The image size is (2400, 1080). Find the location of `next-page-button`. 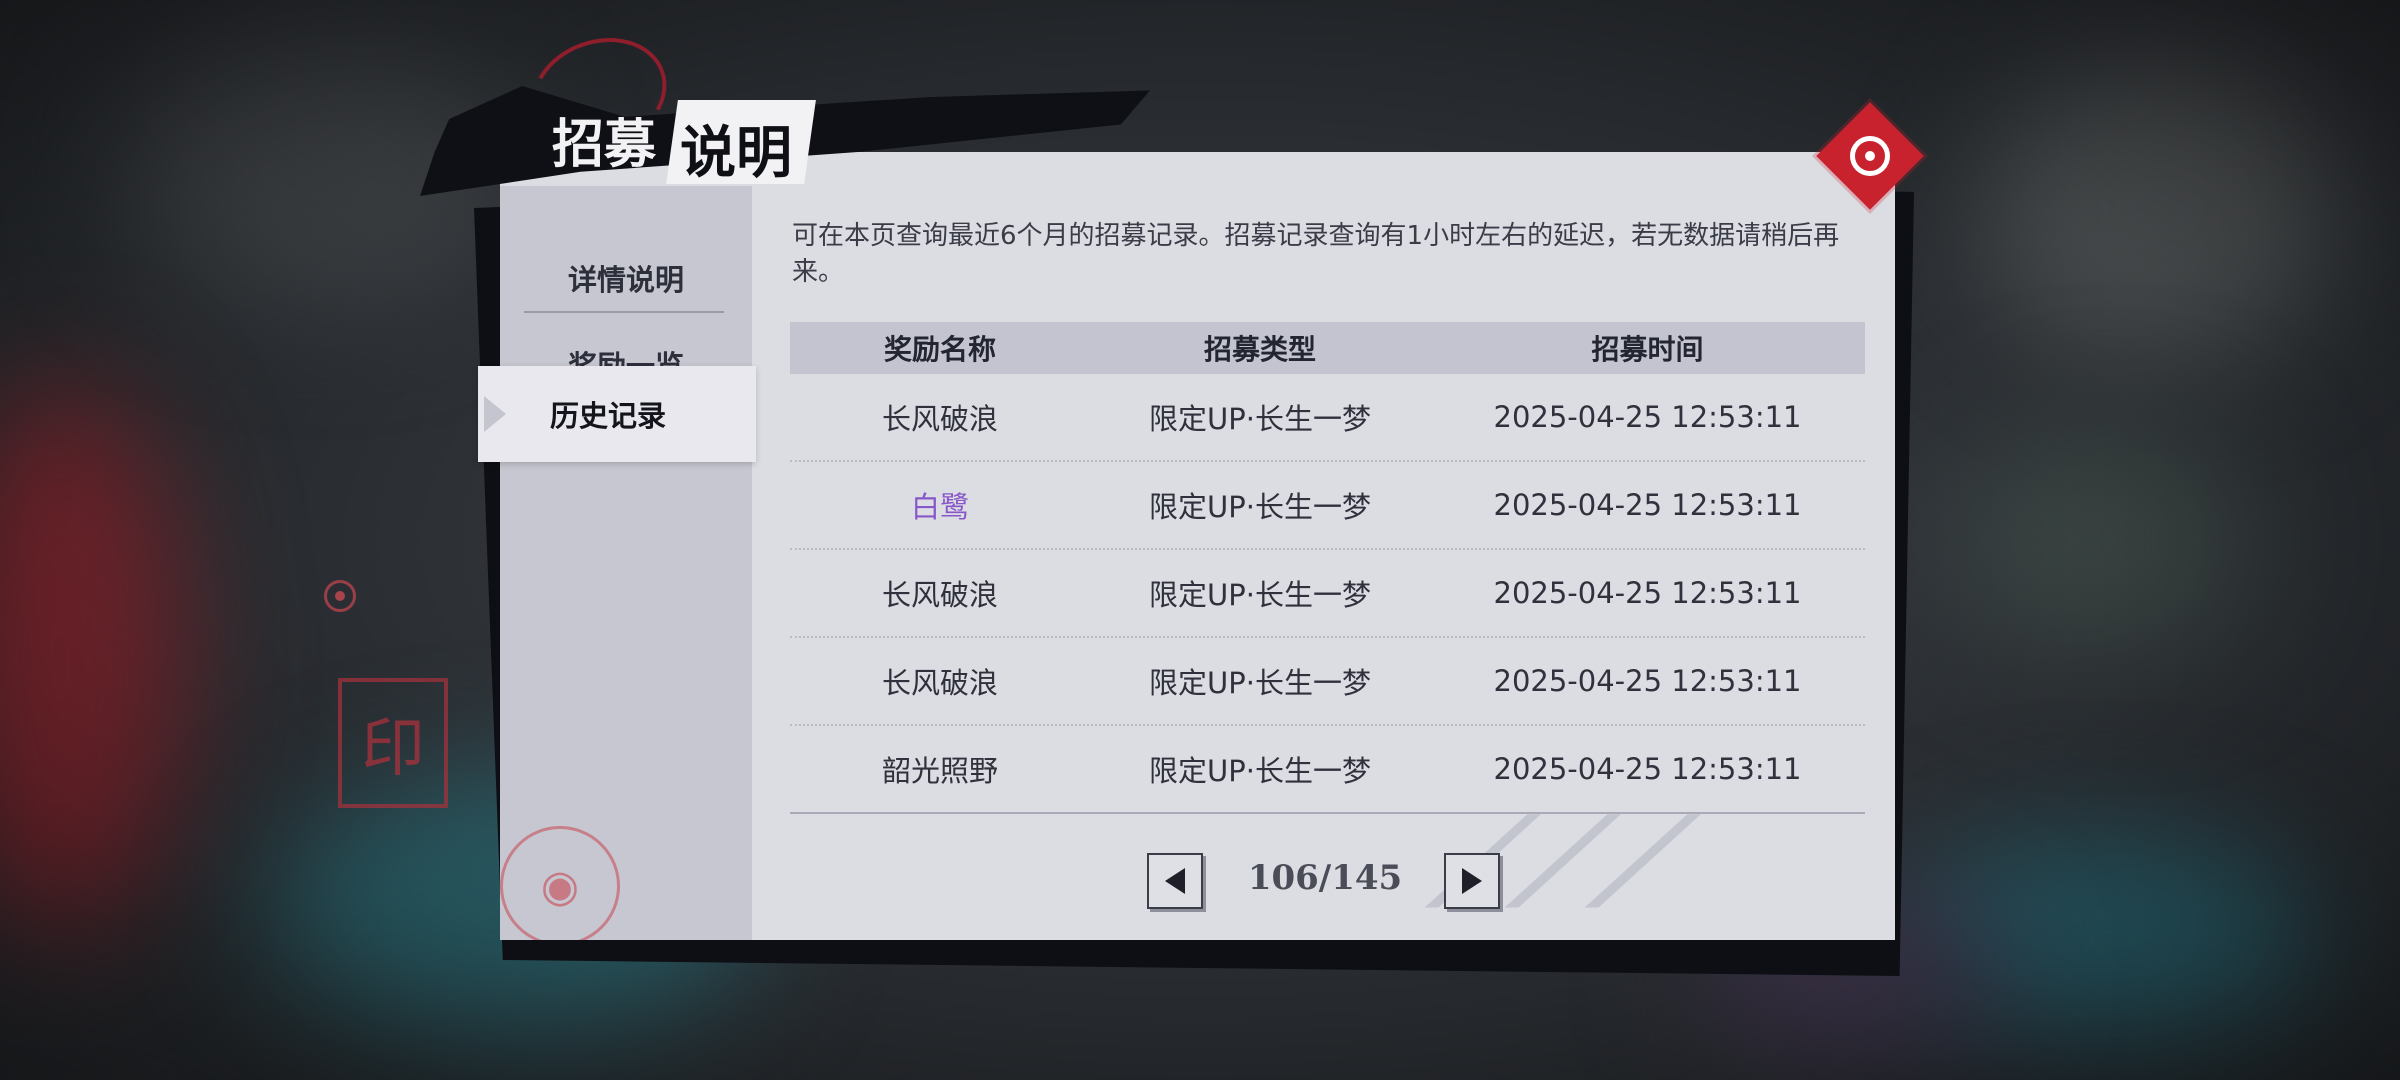

next-page-button is located at coordinates (1472, 881).